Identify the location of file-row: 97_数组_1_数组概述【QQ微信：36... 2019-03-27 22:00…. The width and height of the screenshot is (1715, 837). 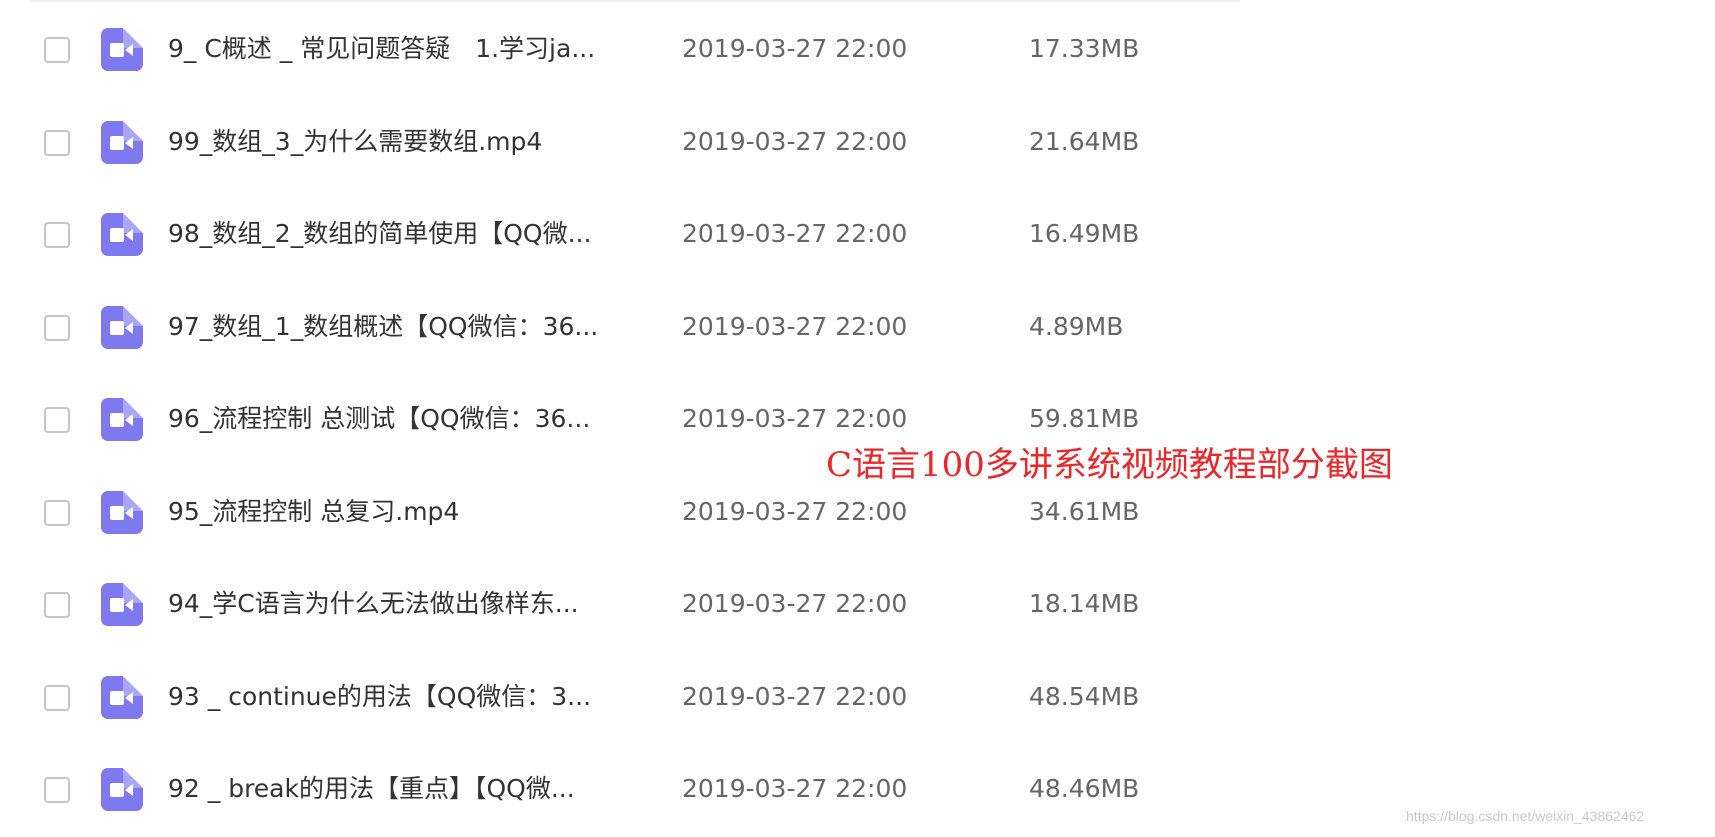
(857, 327).